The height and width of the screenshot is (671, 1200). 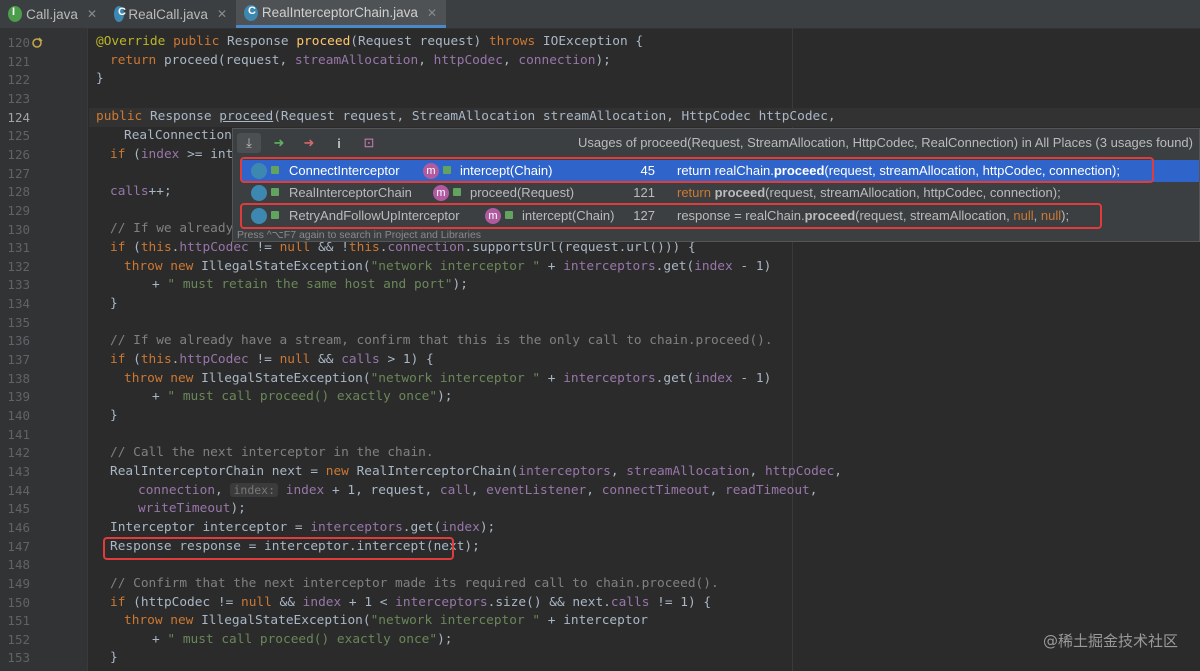 I want to click on line-number: 135, so click(x=18, y=322).